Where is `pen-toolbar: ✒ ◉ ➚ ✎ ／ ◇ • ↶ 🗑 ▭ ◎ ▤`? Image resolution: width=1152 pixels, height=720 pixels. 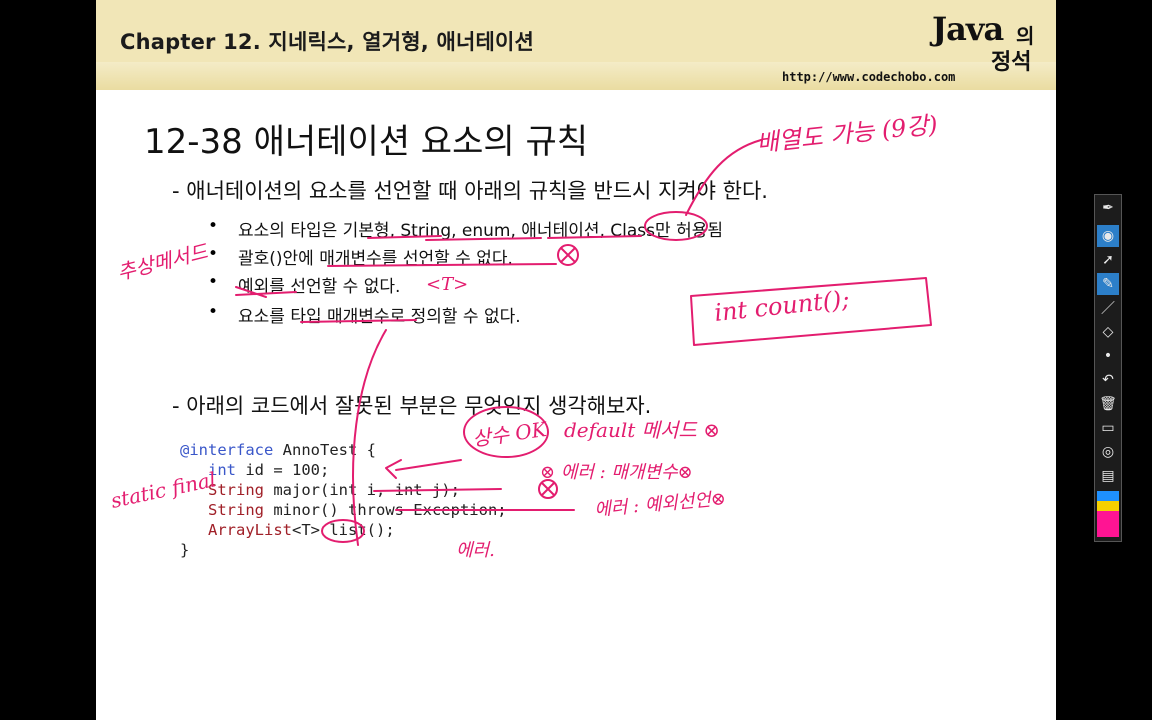 pen-toolbar: ✒ ◉ ➚ ✎ ／ ◇ • ↶ 🗑 ▭ ◎ ▤ is located at coordinates (1108, 368).